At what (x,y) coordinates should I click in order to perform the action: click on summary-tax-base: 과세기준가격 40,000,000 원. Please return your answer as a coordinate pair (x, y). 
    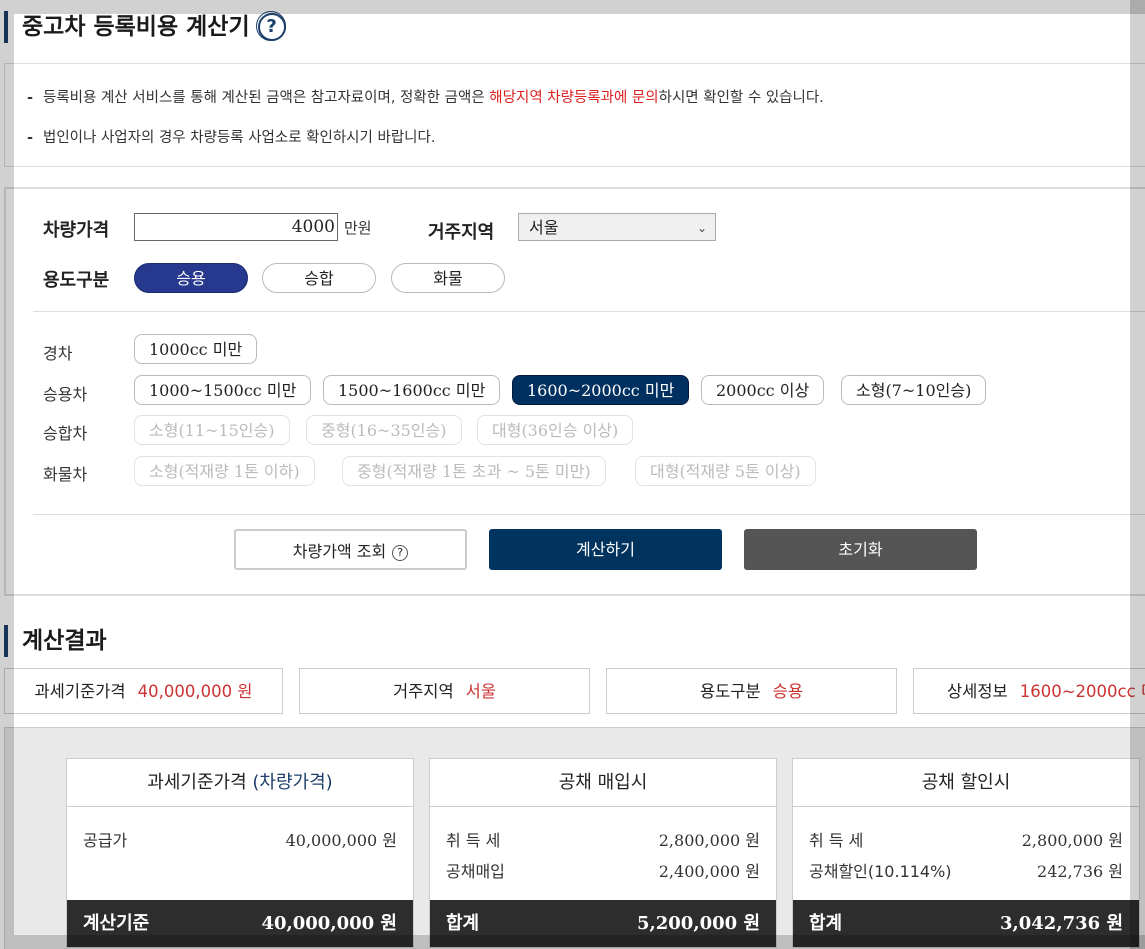
    Looking at the image, I should click on (143, 691).